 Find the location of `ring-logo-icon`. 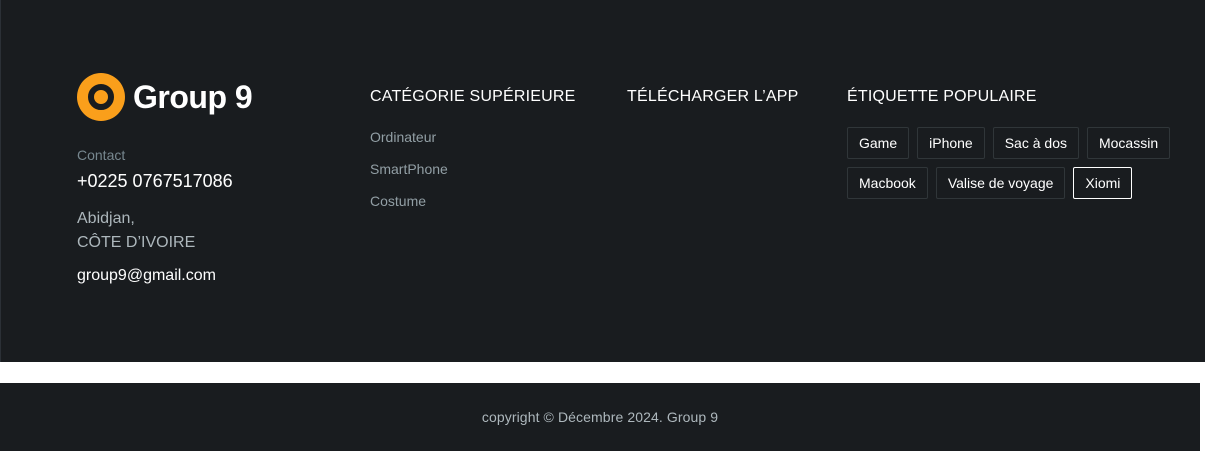

ring-logo-icon is located at coordinates (101, 97).